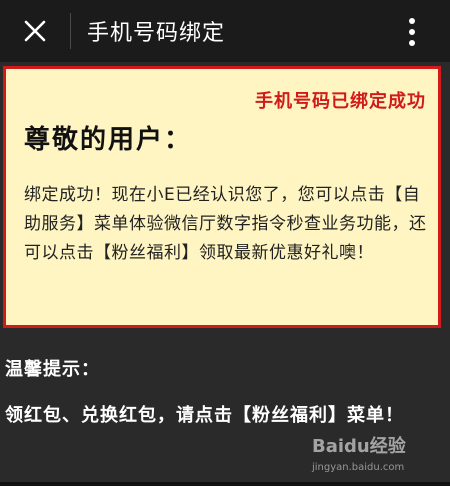 This screenshot has height=486, width=450. What do you see at coordinates (340, 101) in the screenshot?
I see `binding-status-text: 手机号码已绑定成功` at bounding box center [340, 101].